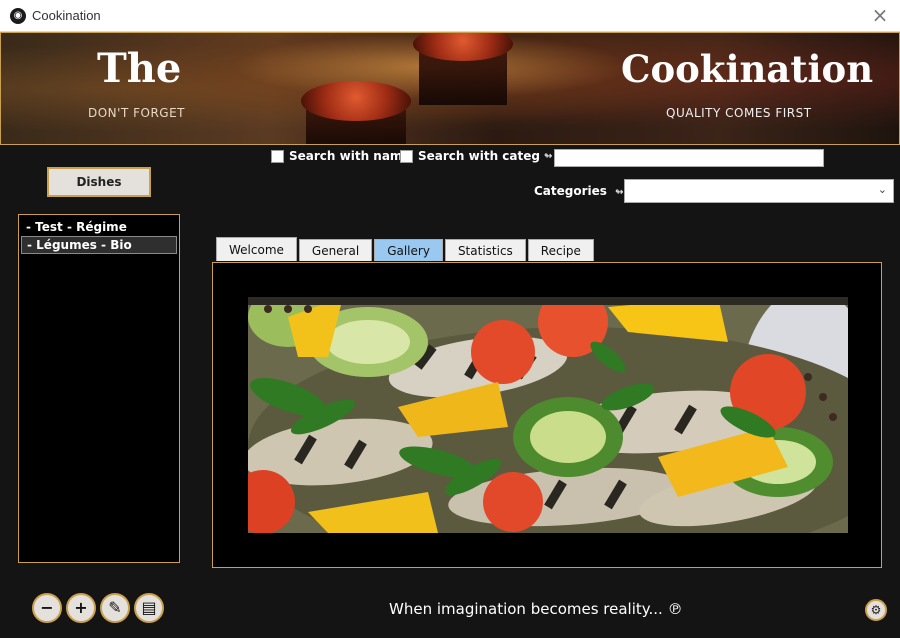 This screenshot has width=900, height=638. I want to click on tab-gallery: Gallery, so click(408, 250).